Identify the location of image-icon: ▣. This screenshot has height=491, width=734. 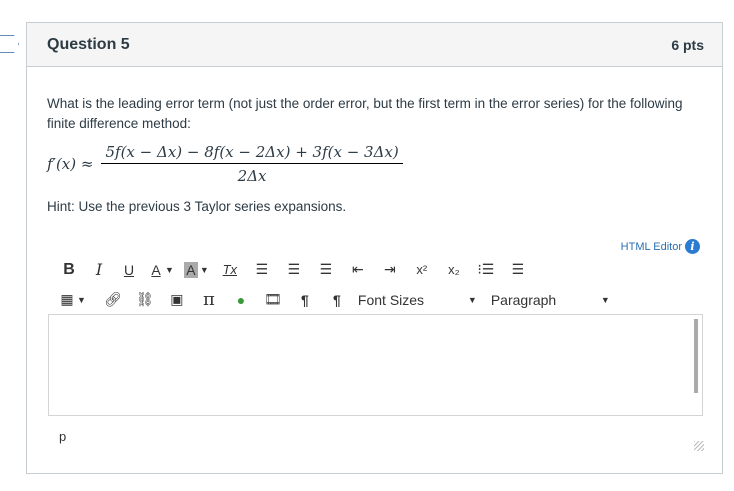
(177, 299).